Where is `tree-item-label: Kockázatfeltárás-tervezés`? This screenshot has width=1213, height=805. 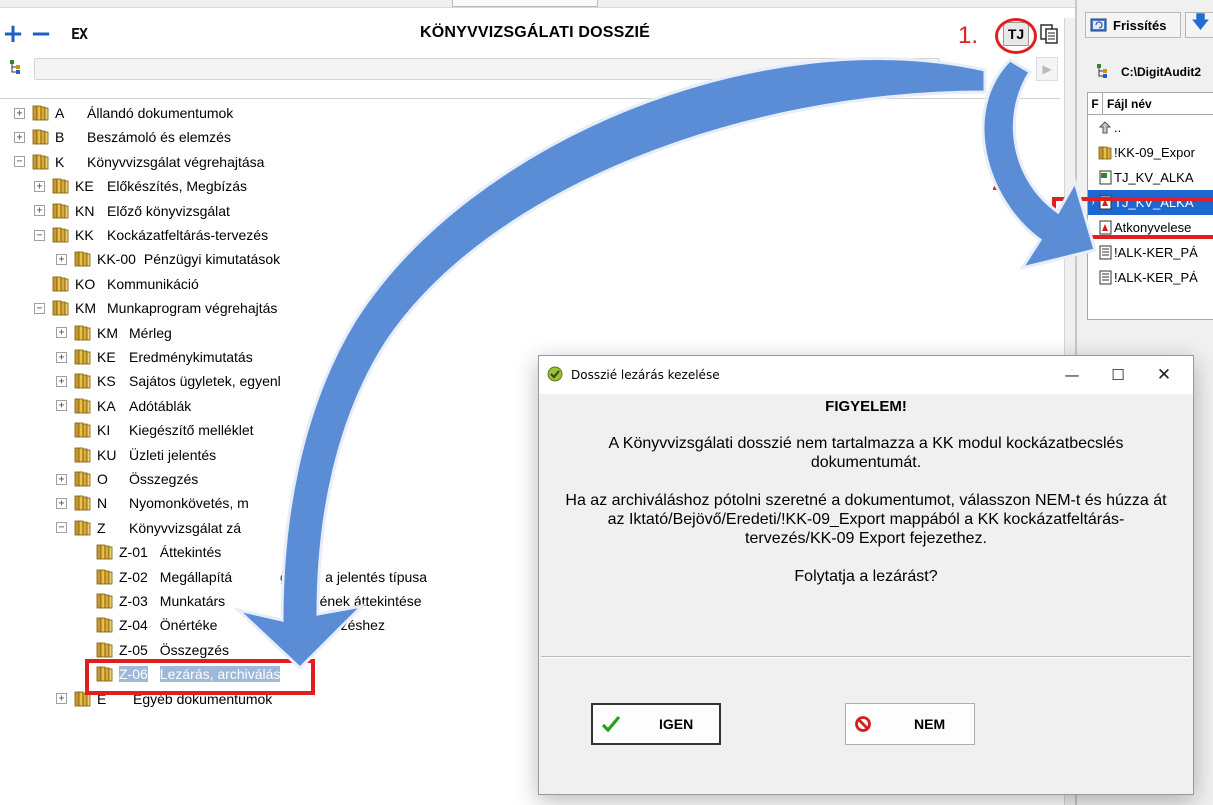
tree-item-label: Kockázatfeltárás-tervezés is located at coordinates (188, 235).